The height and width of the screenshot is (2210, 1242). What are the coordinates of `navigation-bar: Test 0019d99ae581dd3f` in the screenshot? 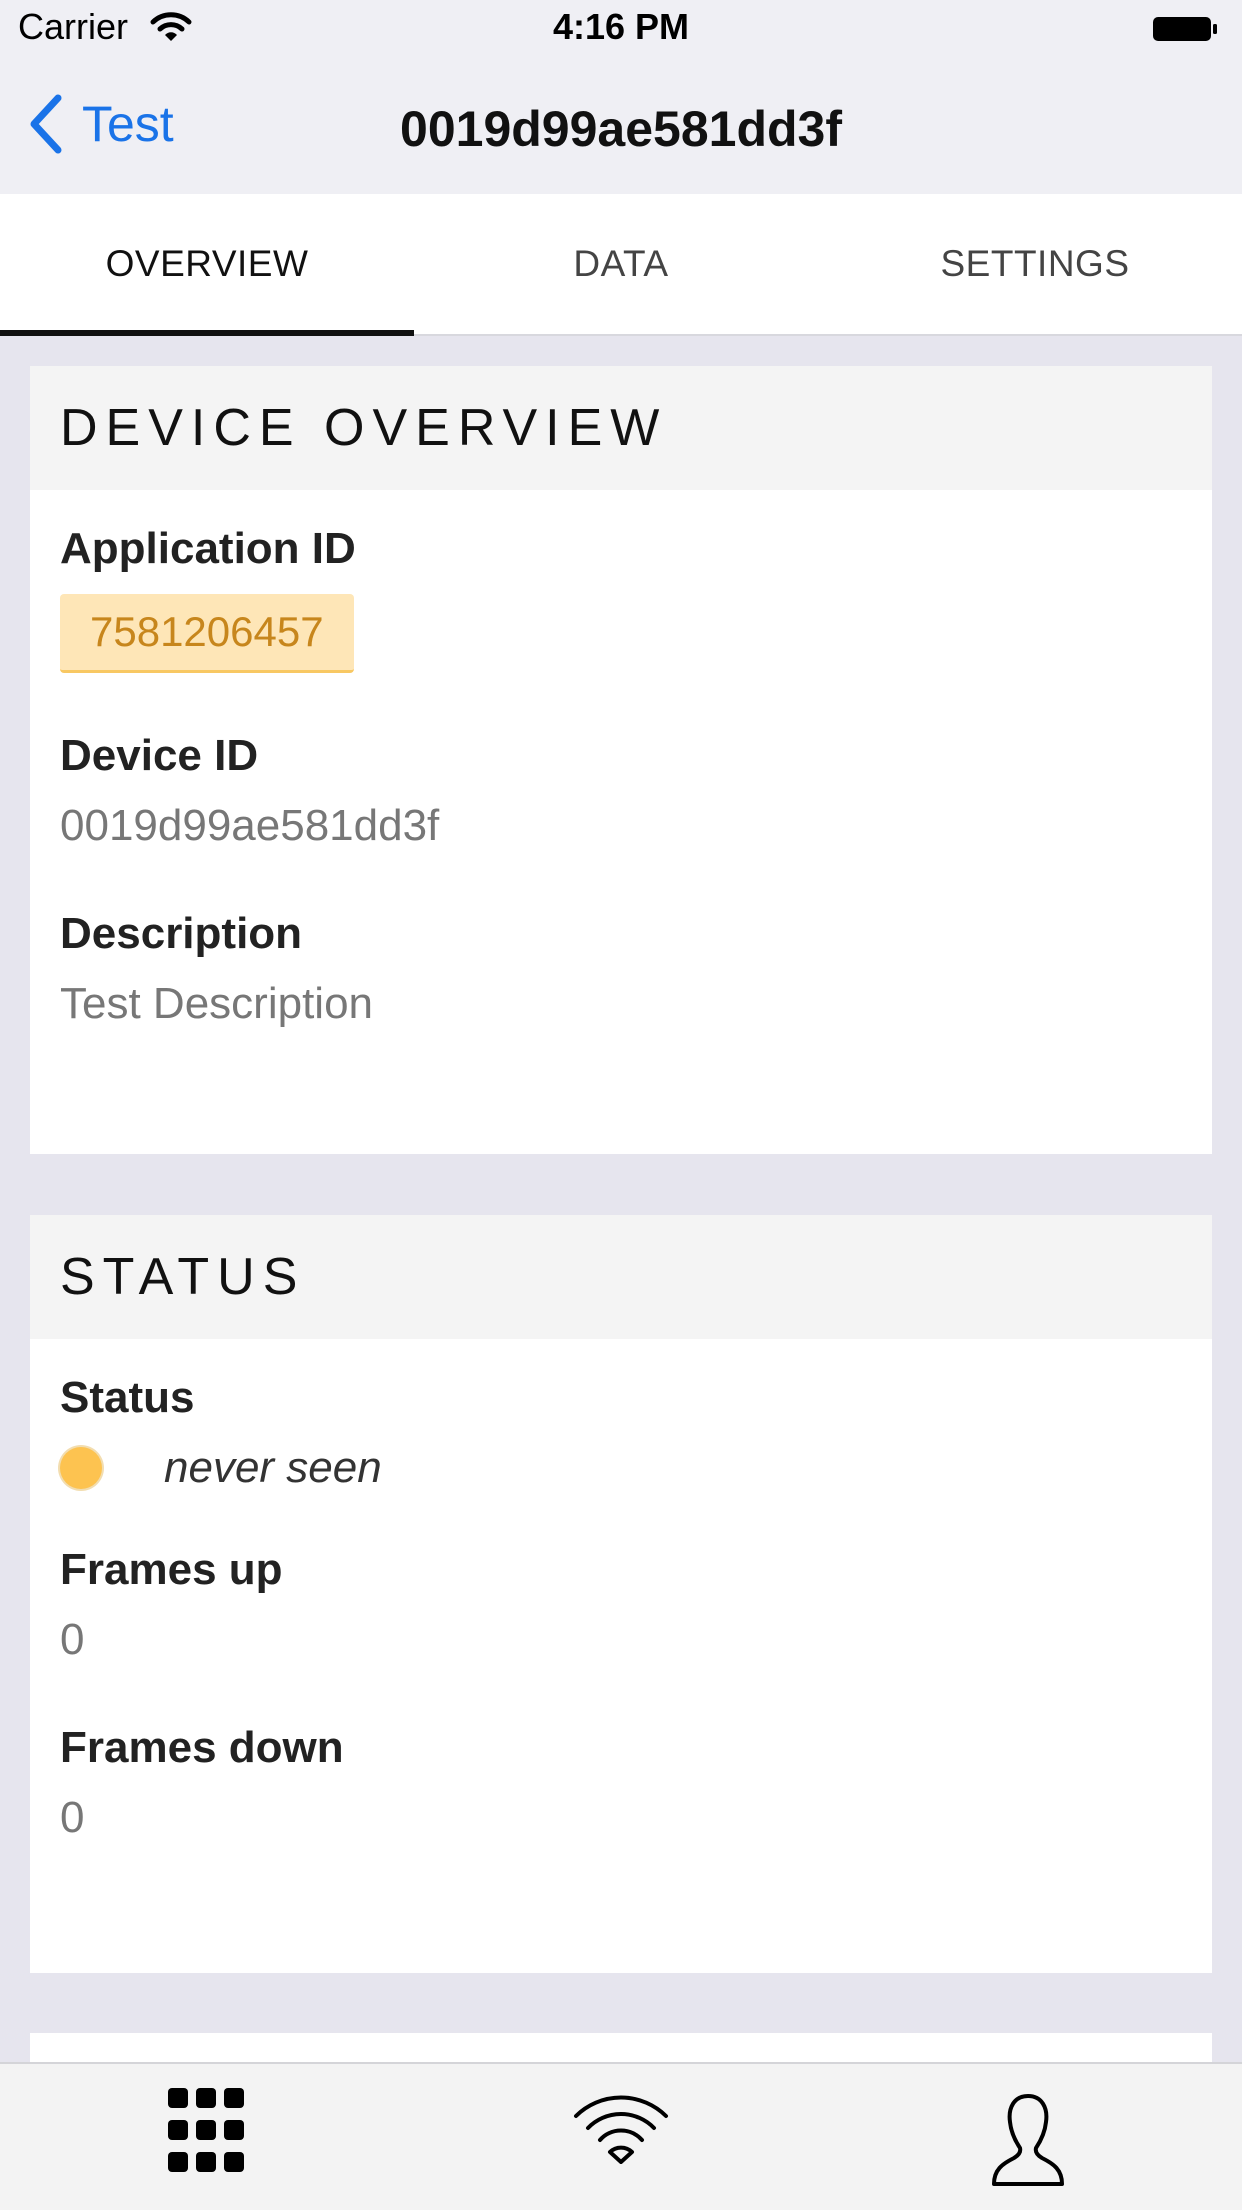 It's located at (621, 127).